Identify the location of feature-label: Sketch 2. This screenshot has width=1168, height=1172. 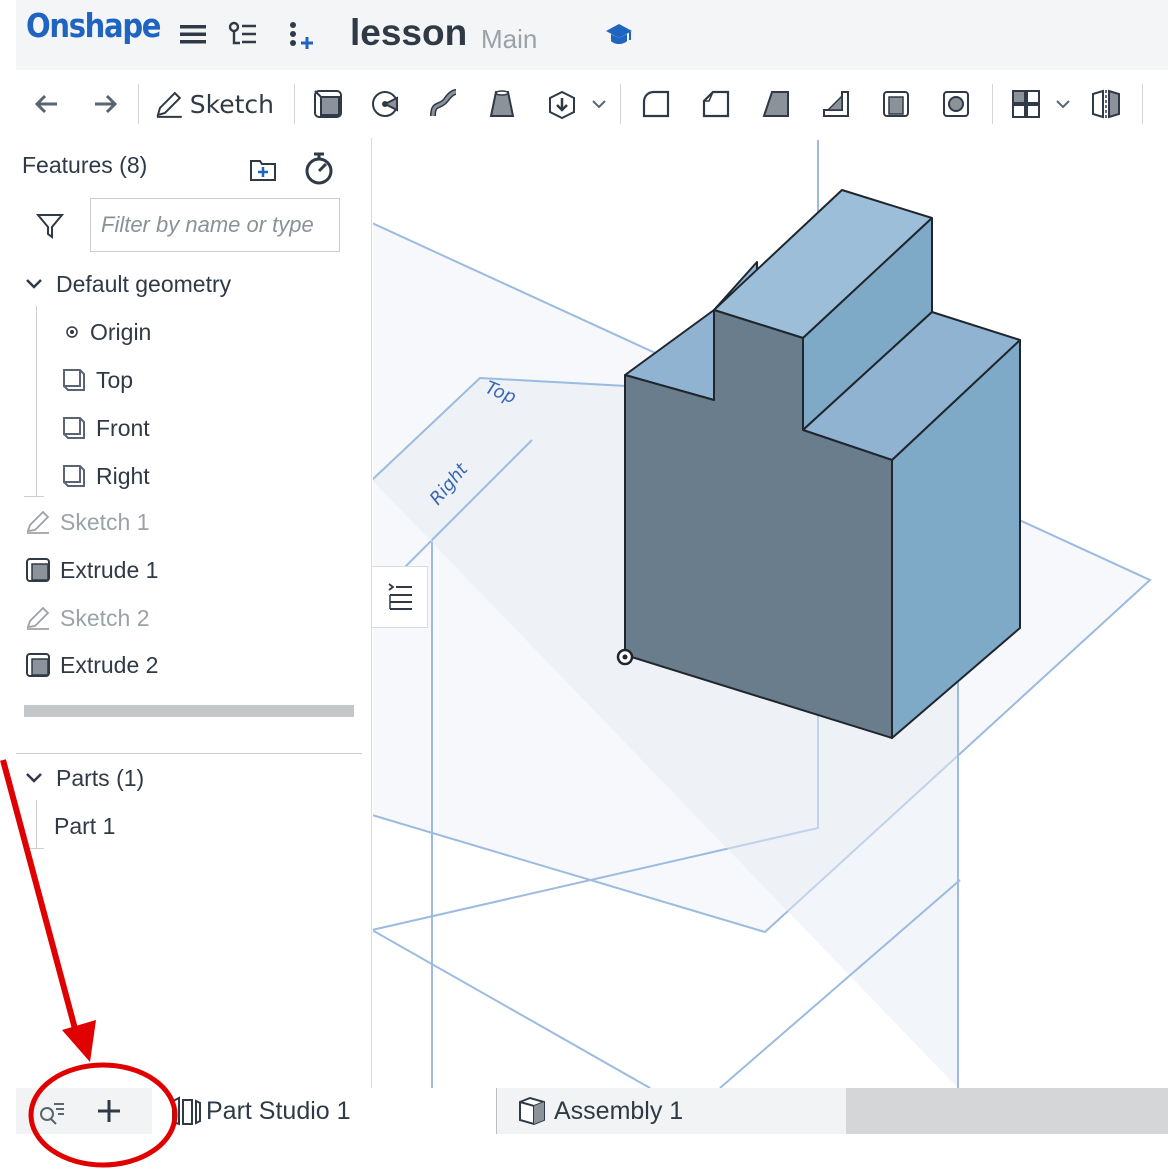
(105, 617).